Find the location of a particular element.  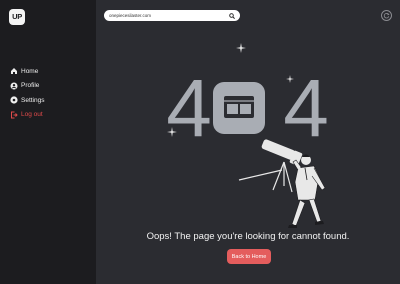

error-digit-left: 4 is located at coordinates (189, 108).